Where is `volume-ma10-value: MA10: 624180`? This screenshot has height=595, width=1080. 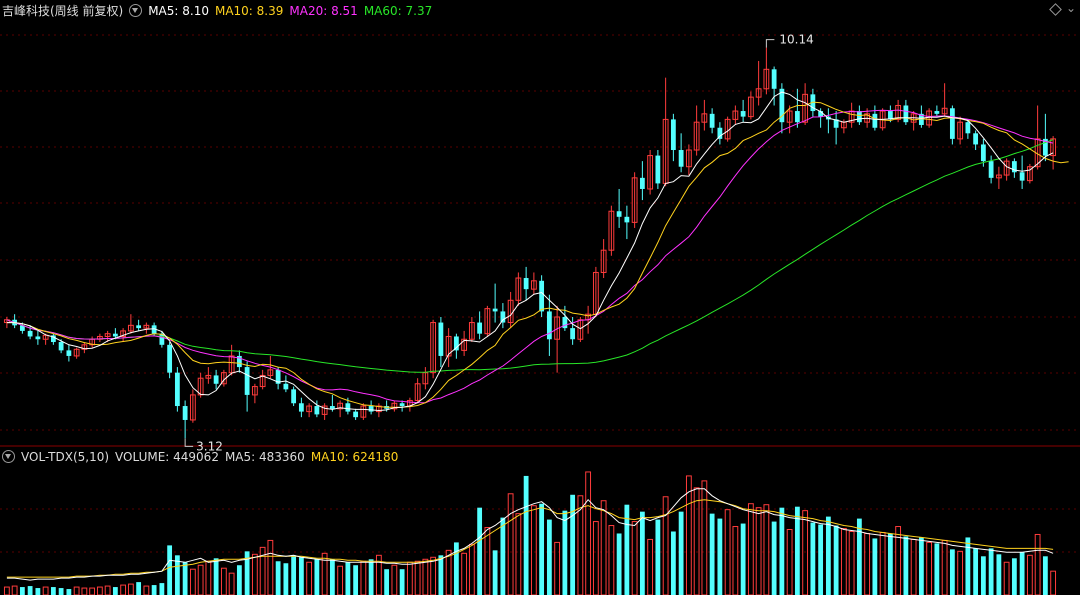
volume-ma10-value: MA10: 624180 is located at coordinates (354, 457).